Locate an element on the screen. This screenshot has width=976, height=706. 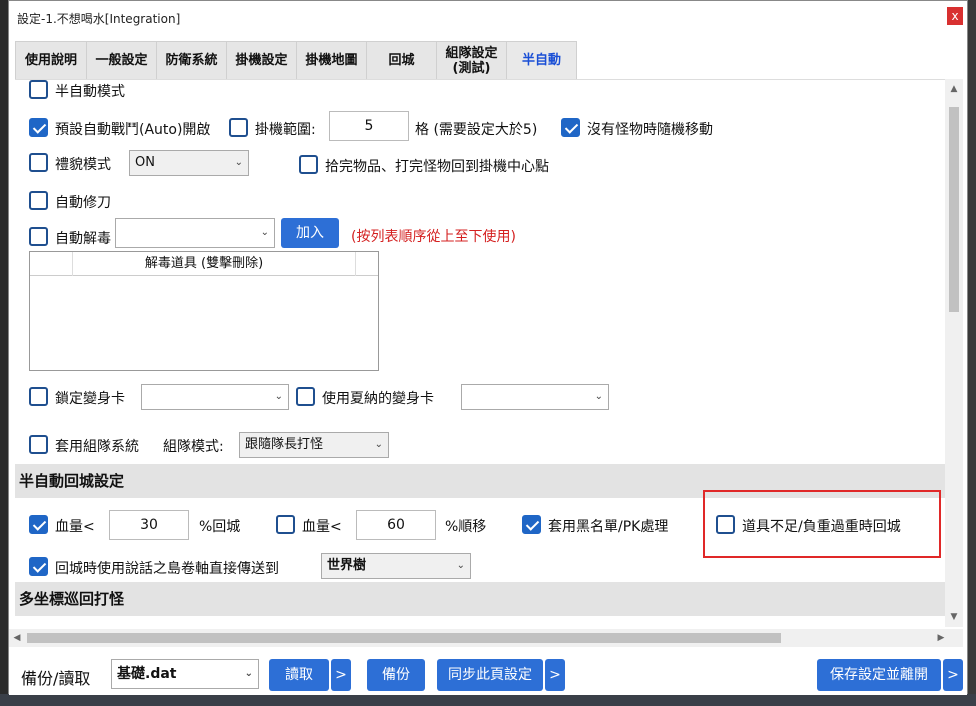
hp-teleport-checkbox is located at coordinates (285, 524).